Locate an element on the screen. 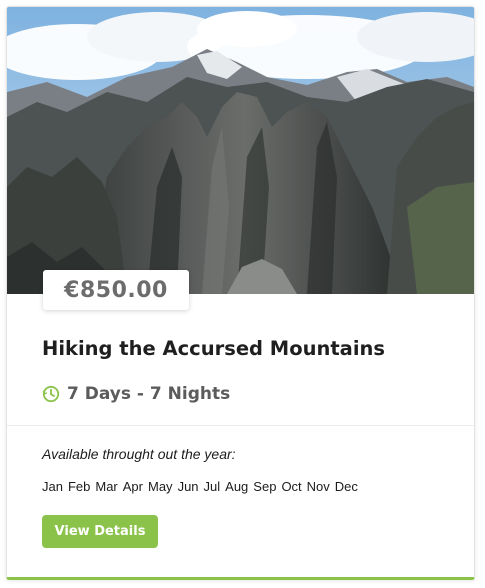  month-item: Jan is located at coordinates (52, 486).